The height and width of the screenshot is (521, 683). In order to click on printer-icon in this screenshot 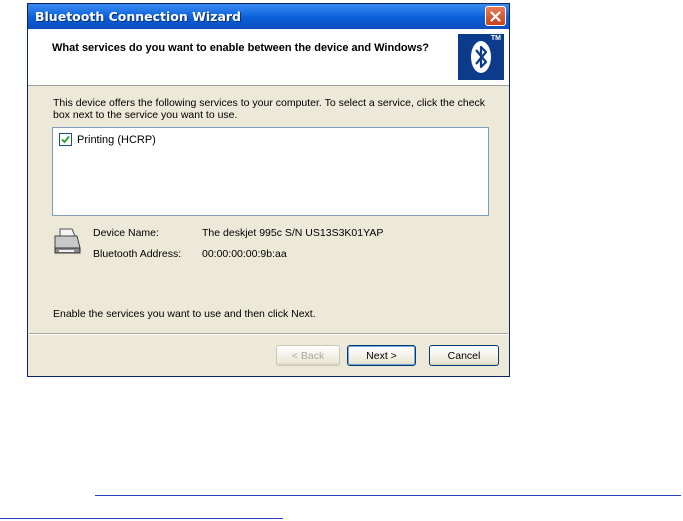, I will do `click(67, 241)`.